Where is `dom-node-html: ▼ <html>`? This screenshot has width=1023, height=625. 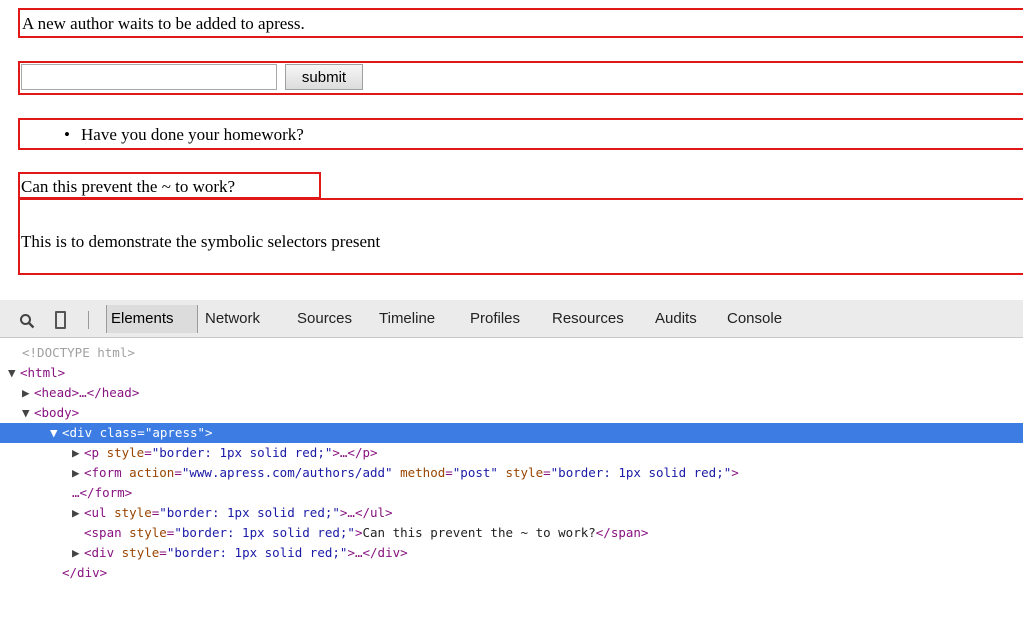
dom-node-html: ▼ <html> is located at coordinates (36, 373).